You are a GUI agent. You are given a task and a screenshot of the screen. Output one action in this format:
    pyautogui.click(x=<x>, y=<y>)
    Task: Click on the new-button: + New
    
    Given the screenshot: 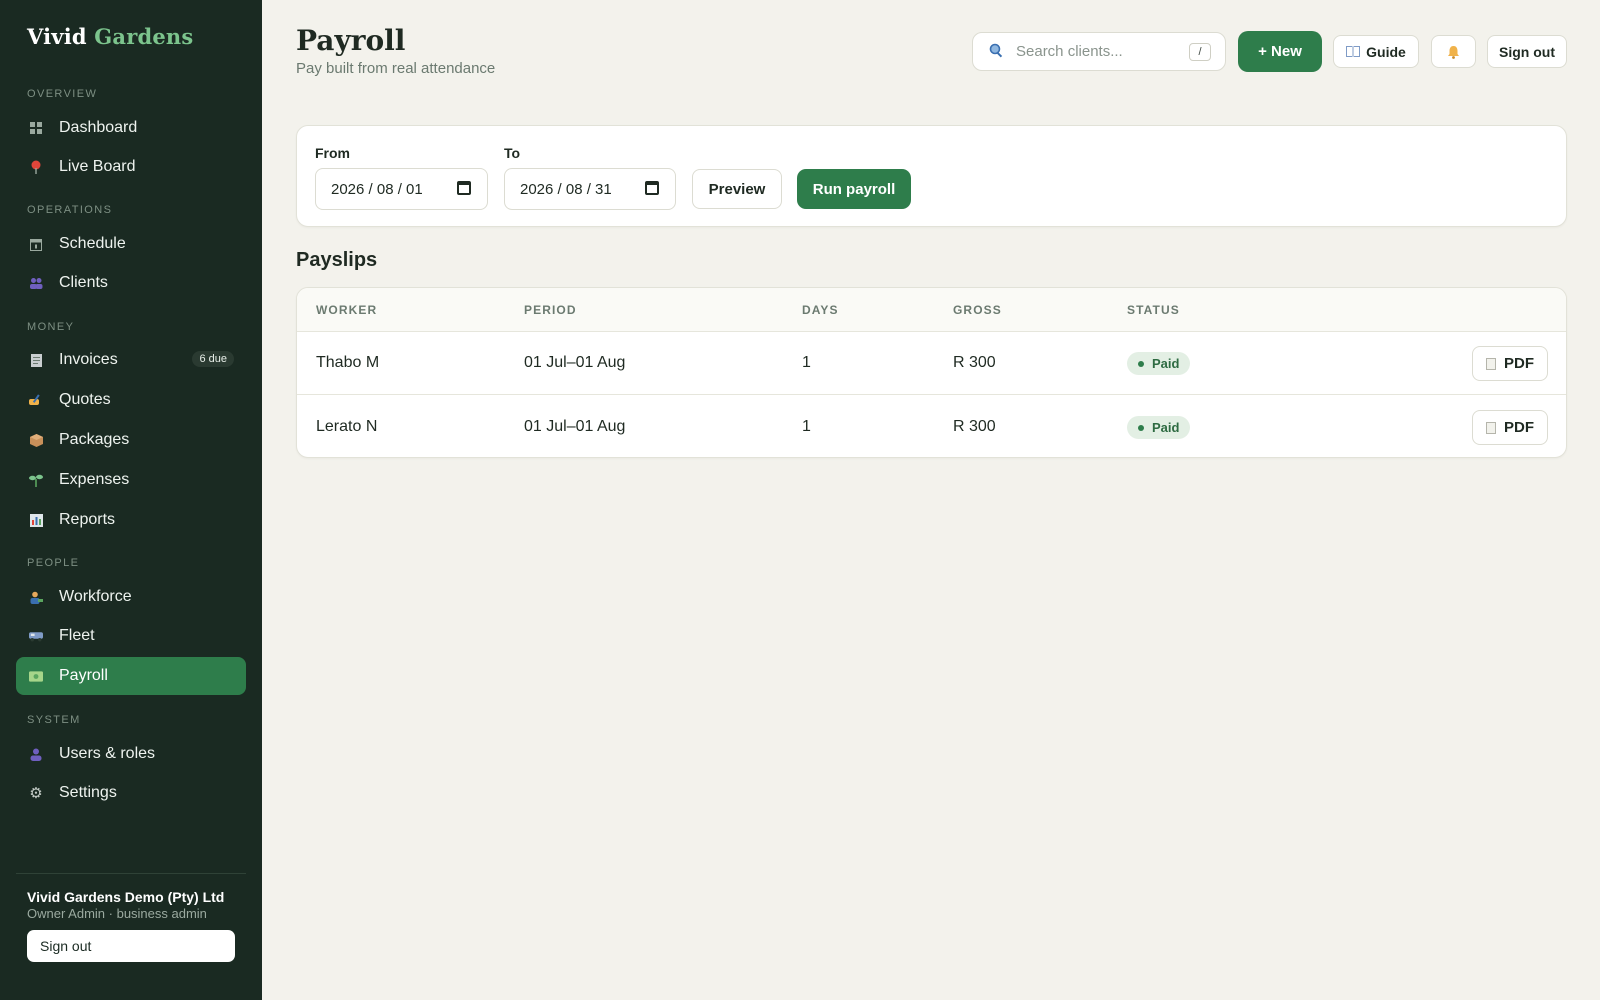 What is the action you would take?
    pyautogui.click(x=1280, y=51)
    